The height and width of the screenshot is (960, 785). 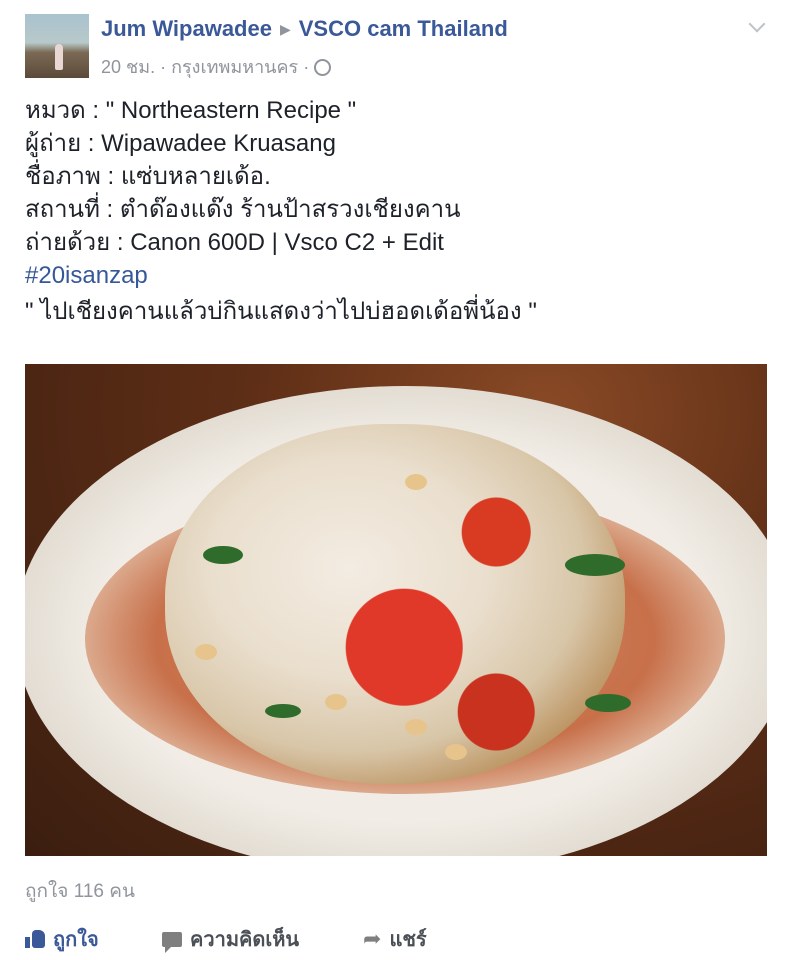 I want to click on post-title: Jum Wipawadee ▶ VSCO cam Thailand, so click(x=304, y=29).